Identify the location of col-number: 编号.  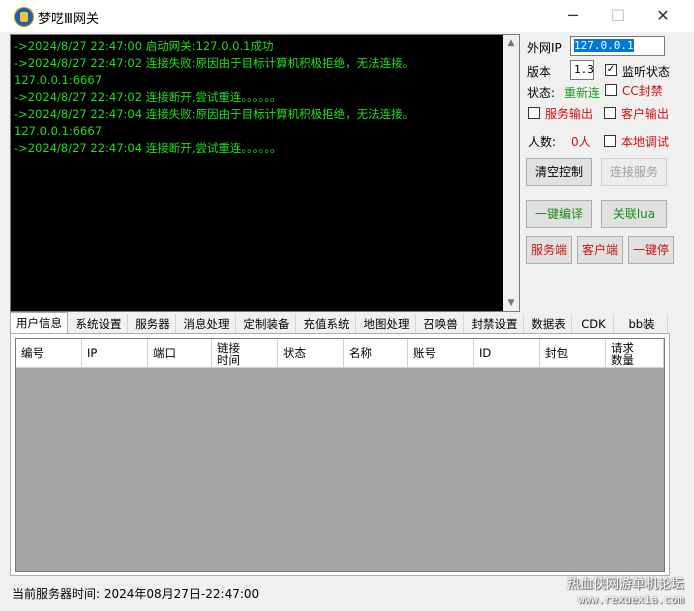
(49, 353).